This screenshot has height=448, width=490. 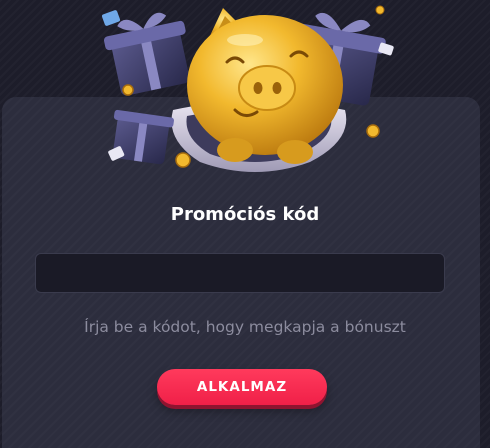 What do you see at coordinates (245, 214) in the screenshot?
I see `page-title: Promóciós kód` at bounding box center [245, 214].